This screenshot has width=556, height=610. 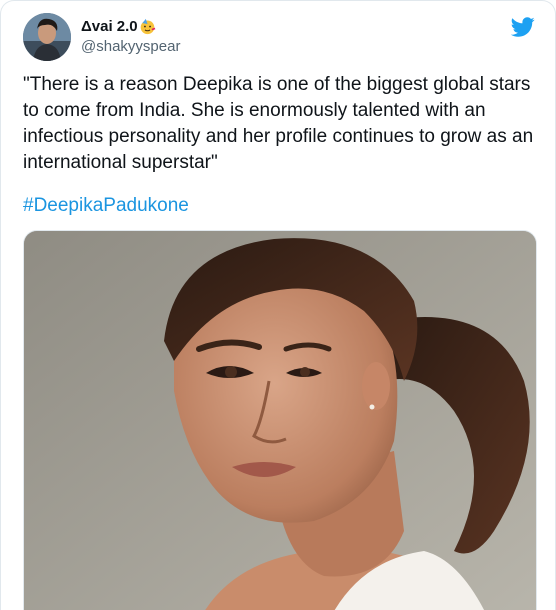 What do you see at coordinates (147, 26) in the screenshot?
I see `partying-face-emoji-icon` at bounding box center [147, 26].